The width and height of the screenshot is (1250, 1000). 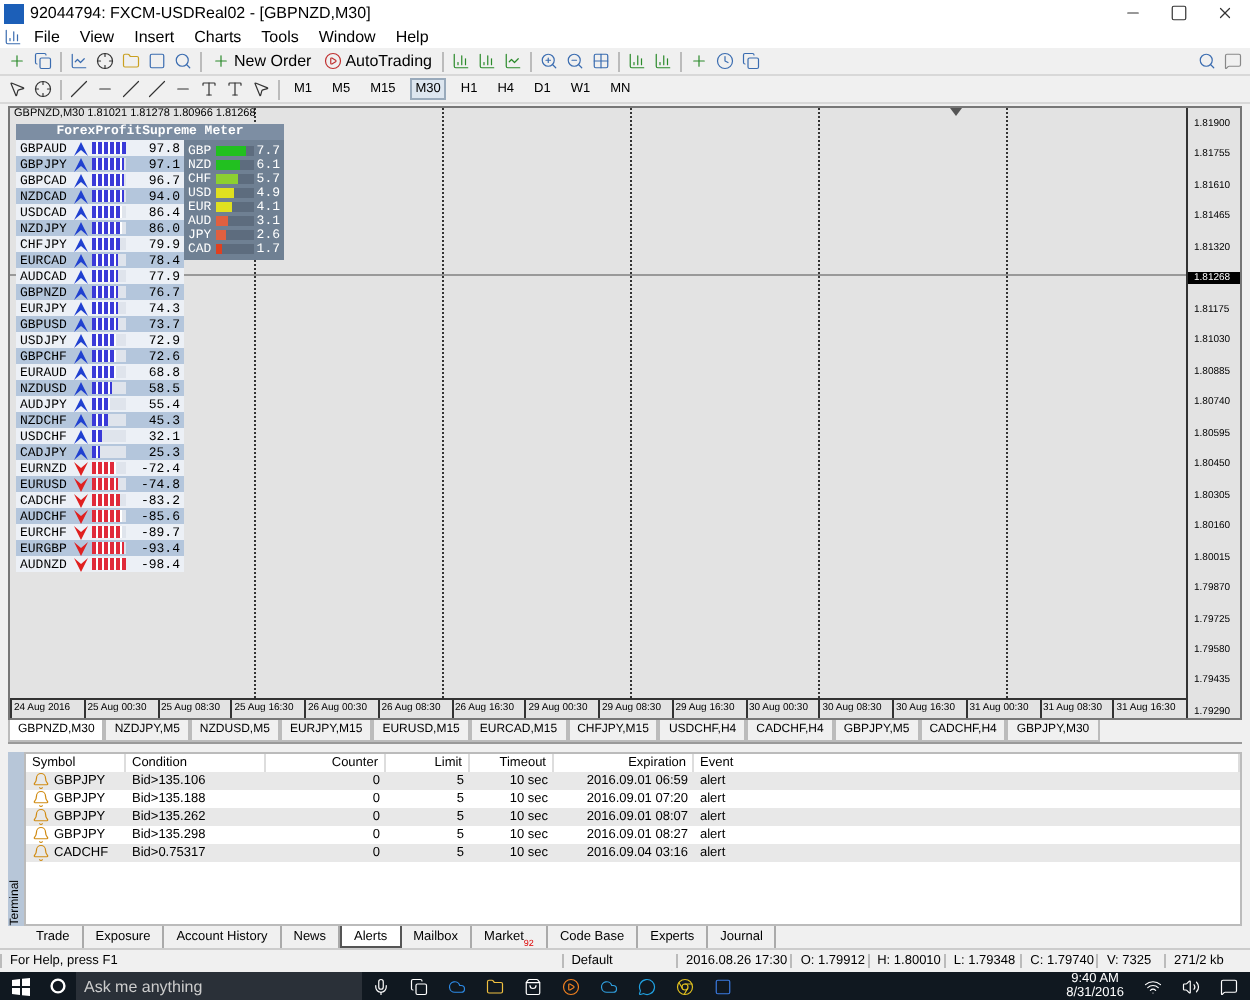 I want to click on bar-chart-icon, so click(x=460, y=61).